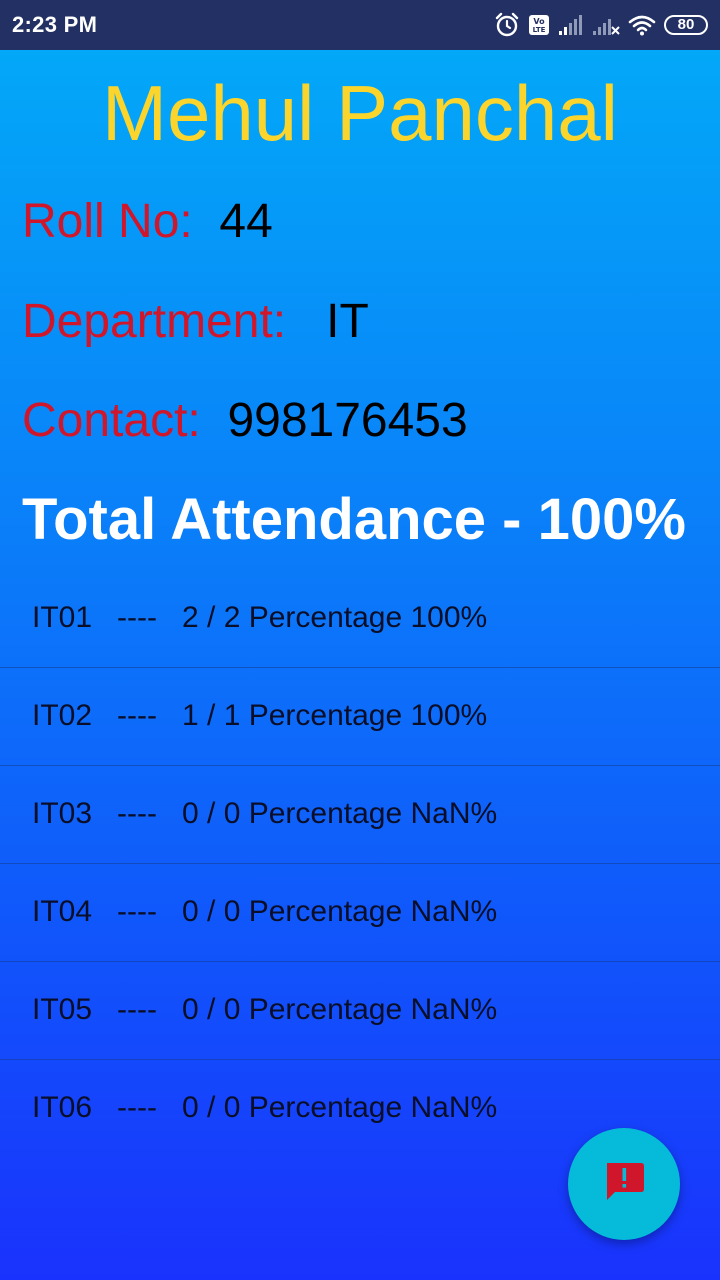 This screenshot has width=720, height=1280. Describe the element at coordinates (265, 813) in the screenshot. I see `subject-attendance-text: IT03 ---- 0 / 0 Percentage NaN%` at that location.